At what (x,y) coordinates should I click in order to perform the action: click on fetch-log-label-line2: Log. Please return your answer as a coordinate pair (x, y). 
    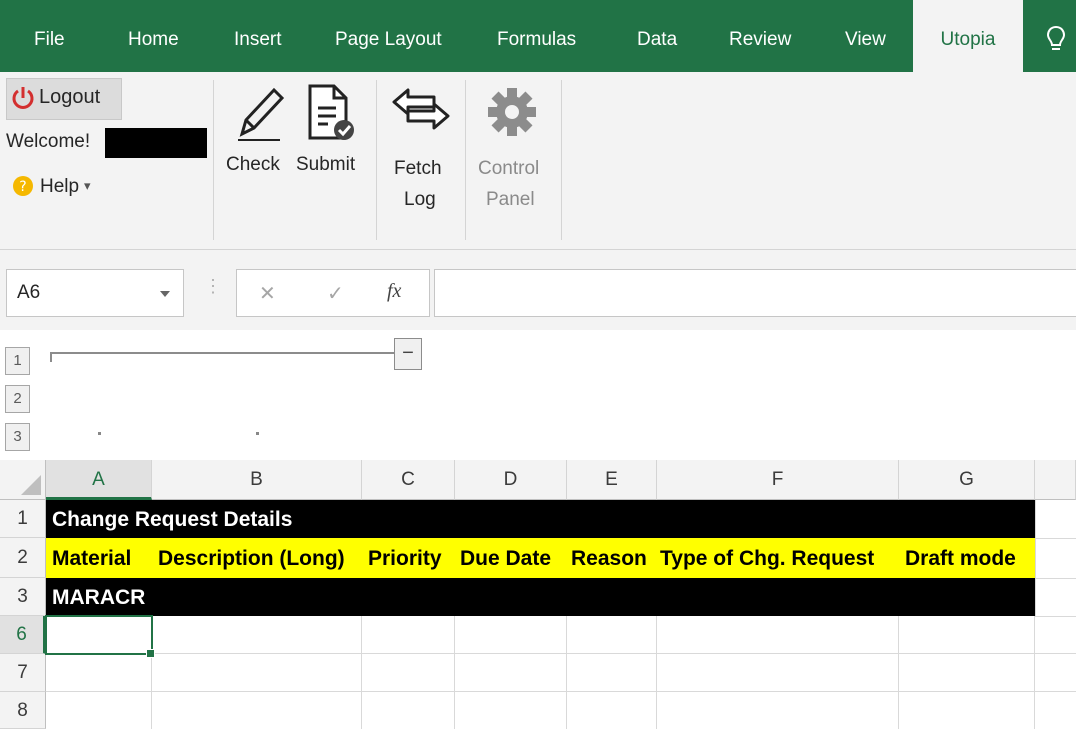
    Looking at the image, I should click on (420, 199).